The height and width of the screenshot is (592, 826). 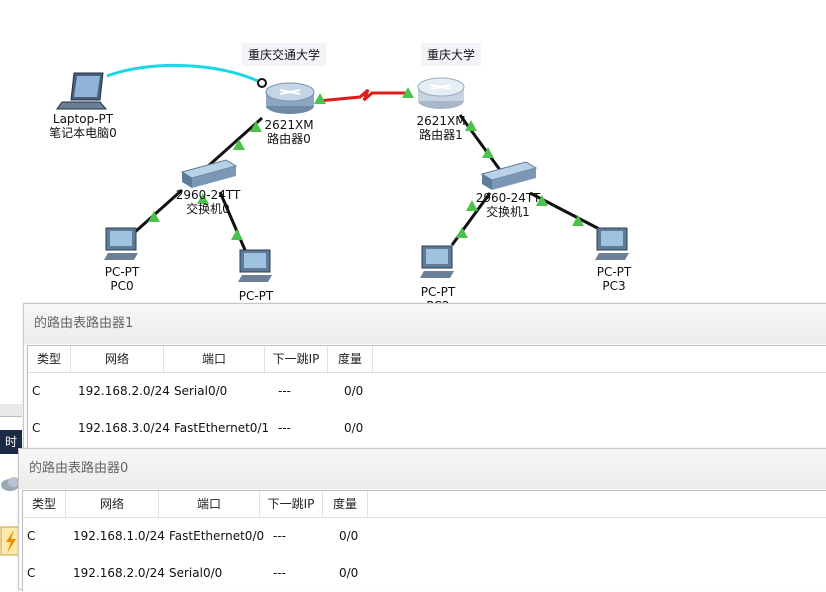 What do you see at coordinates (122, 286) in the screenshot?
I see `pc0-name: PC0` at bounding box center [122, 286].